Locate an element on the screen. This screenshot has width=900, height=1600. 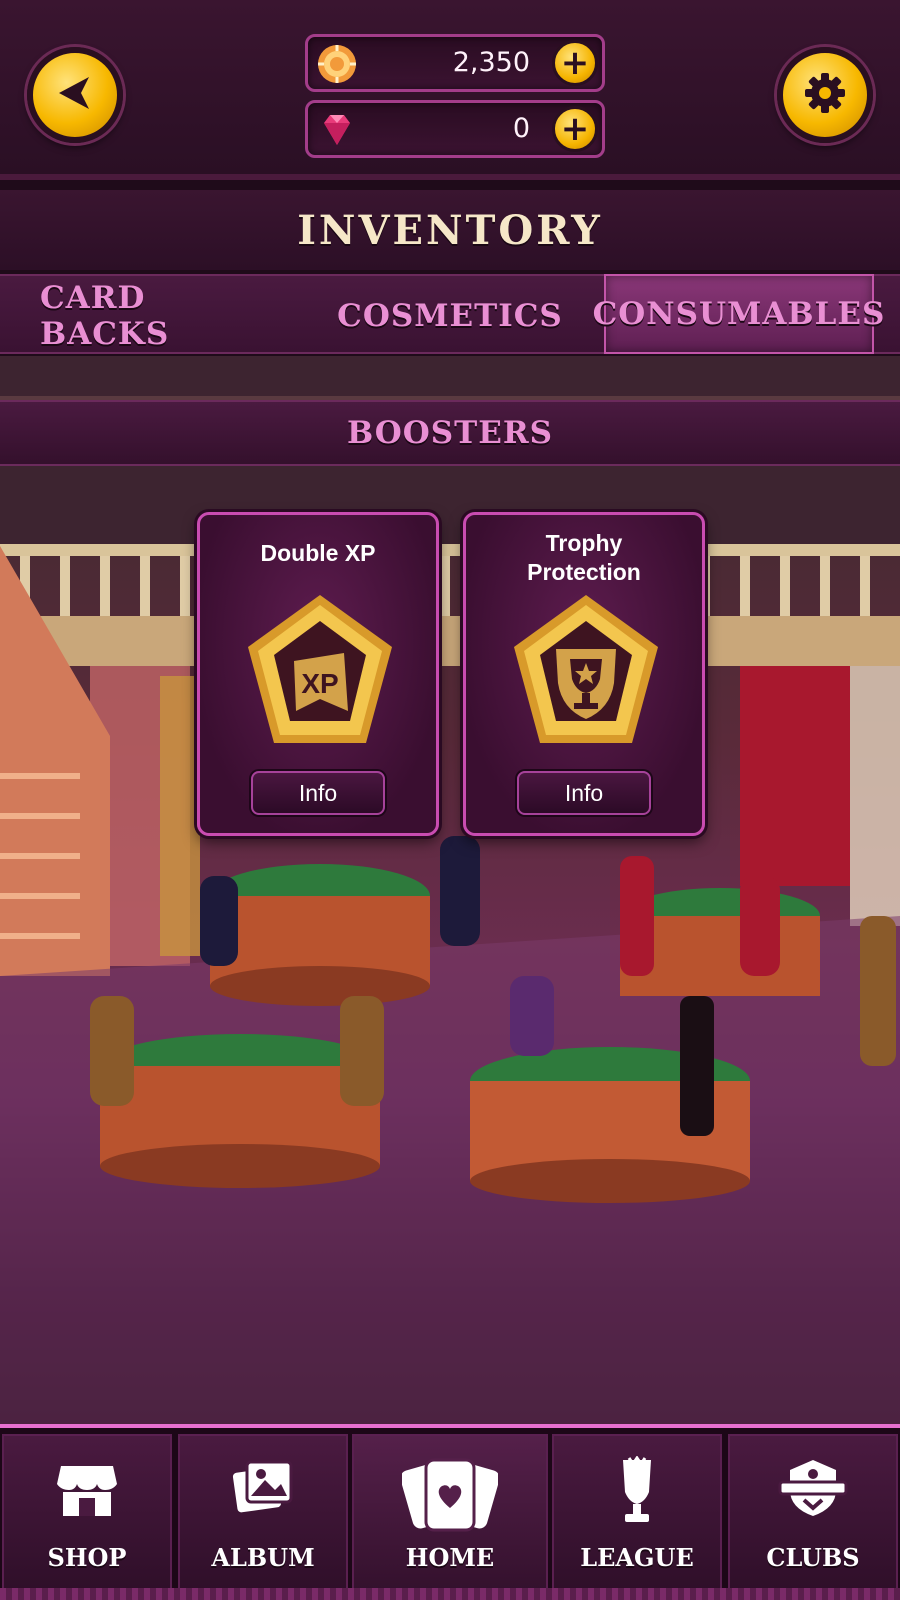
section-title: BOOSTERS is located at coordinates (450, 433).